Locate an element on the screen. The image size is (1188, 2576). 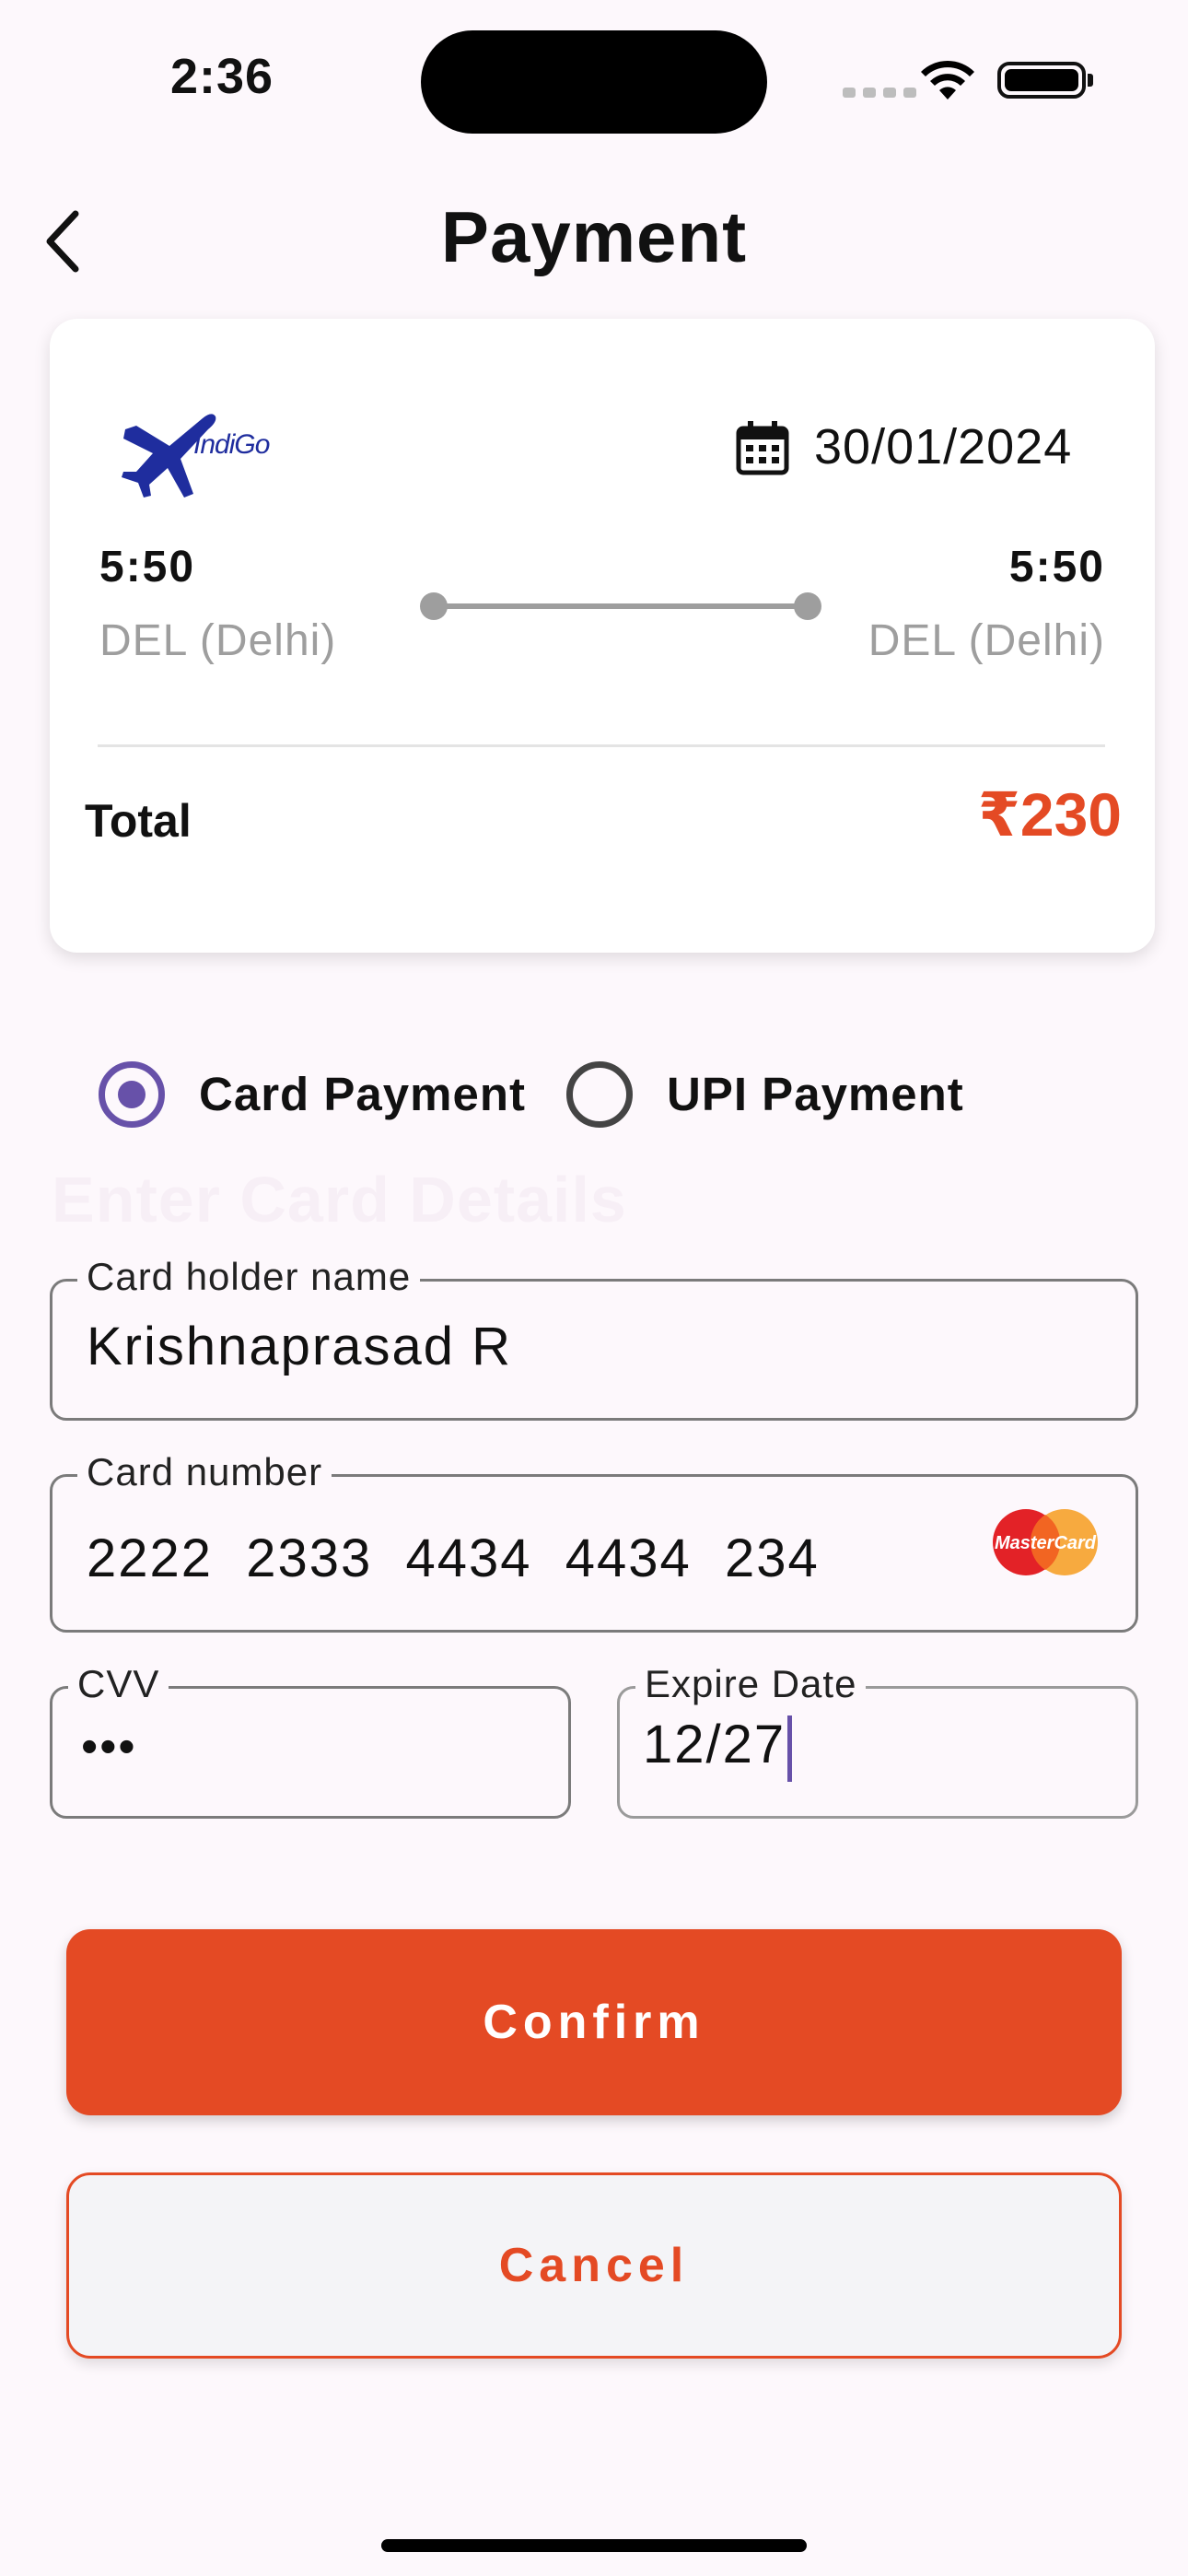
battery-icon is located at coordinates (1041, 80).